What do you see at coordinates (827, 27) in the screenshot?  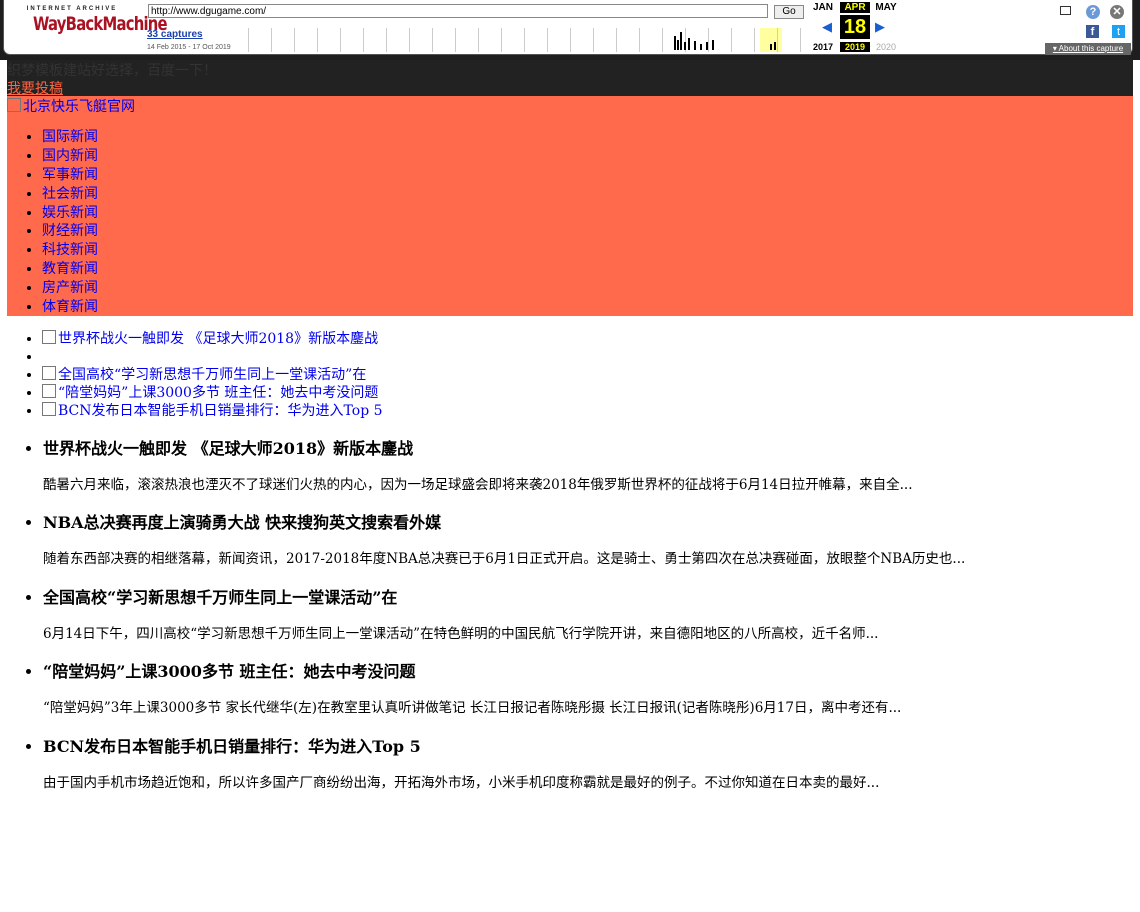 I see `prev-arrow-icon: ◀` at bounding box center [827, 27].